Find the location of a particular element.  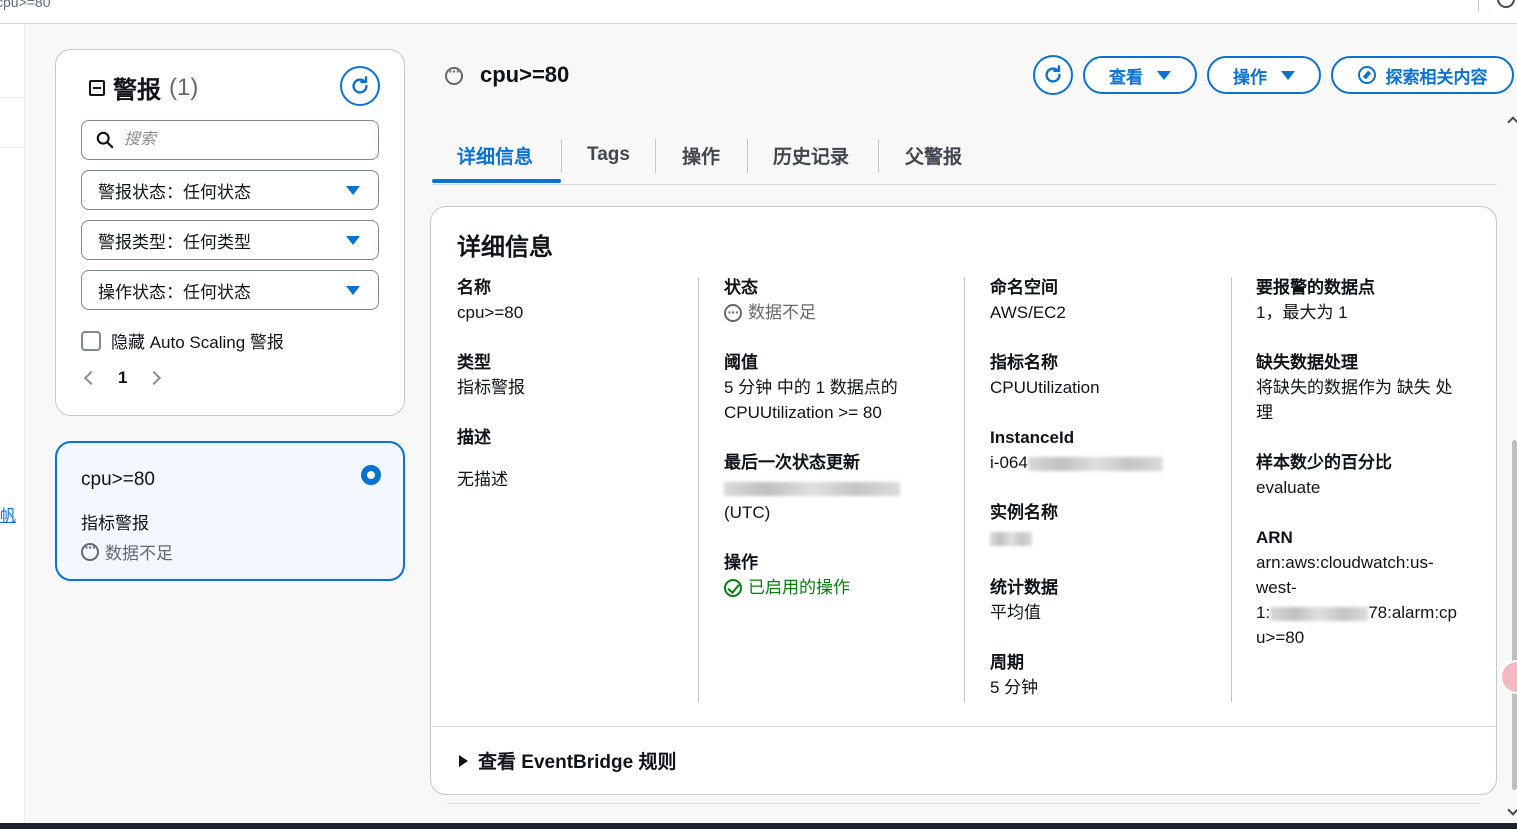

rail-link: 帆 is located at coordinates (8, 514).